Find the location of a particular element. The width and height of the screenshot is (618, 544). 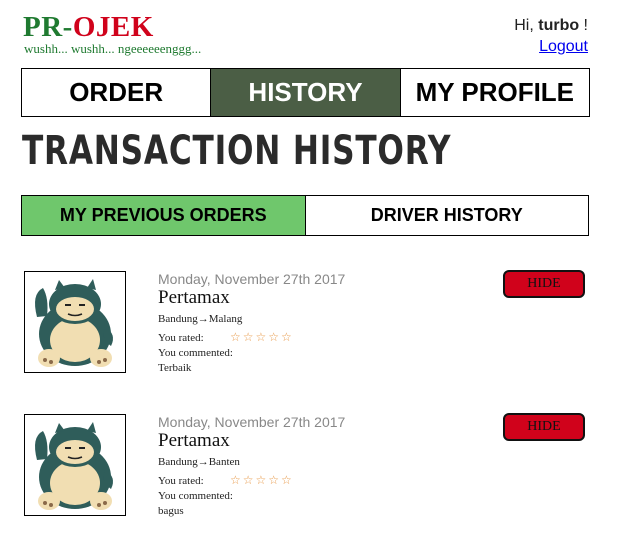

main-nav: ORDER HISTORY MY PROFILE is located at coordinates (305, 92).